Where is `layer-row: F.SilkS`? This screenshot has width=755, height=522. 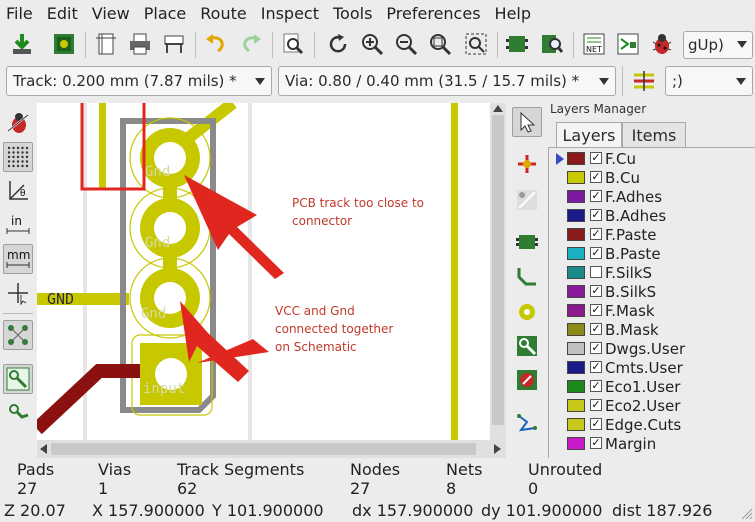
layer-row: F.SilkS is located at coordinates (651, 273).